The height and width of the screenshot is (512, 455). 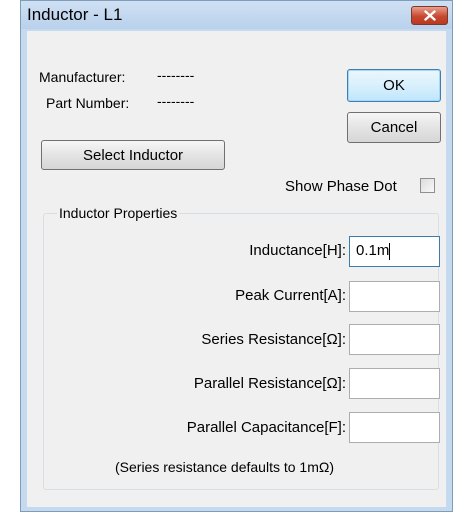 What do you see at coordinates (373, 250) in the screenshot?
I see `inductance-value: 0.1m` at bounding box center [373, 250].